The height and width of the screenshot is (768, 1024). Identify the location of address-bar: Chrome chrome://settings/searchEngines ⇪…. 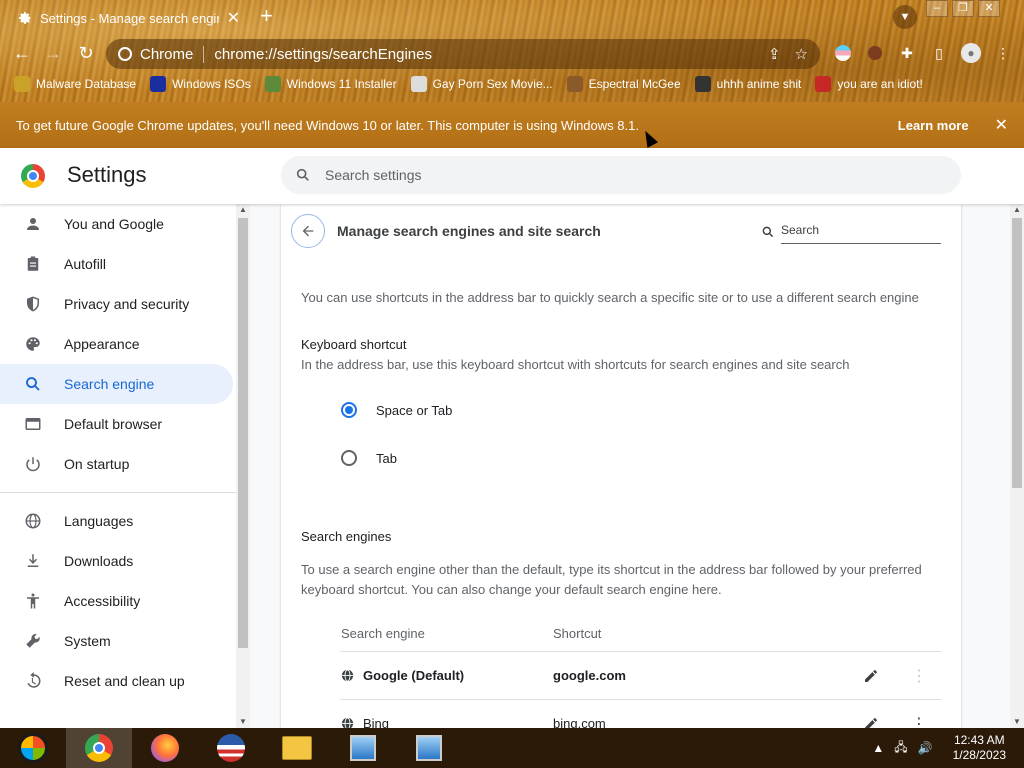
(463, 54).